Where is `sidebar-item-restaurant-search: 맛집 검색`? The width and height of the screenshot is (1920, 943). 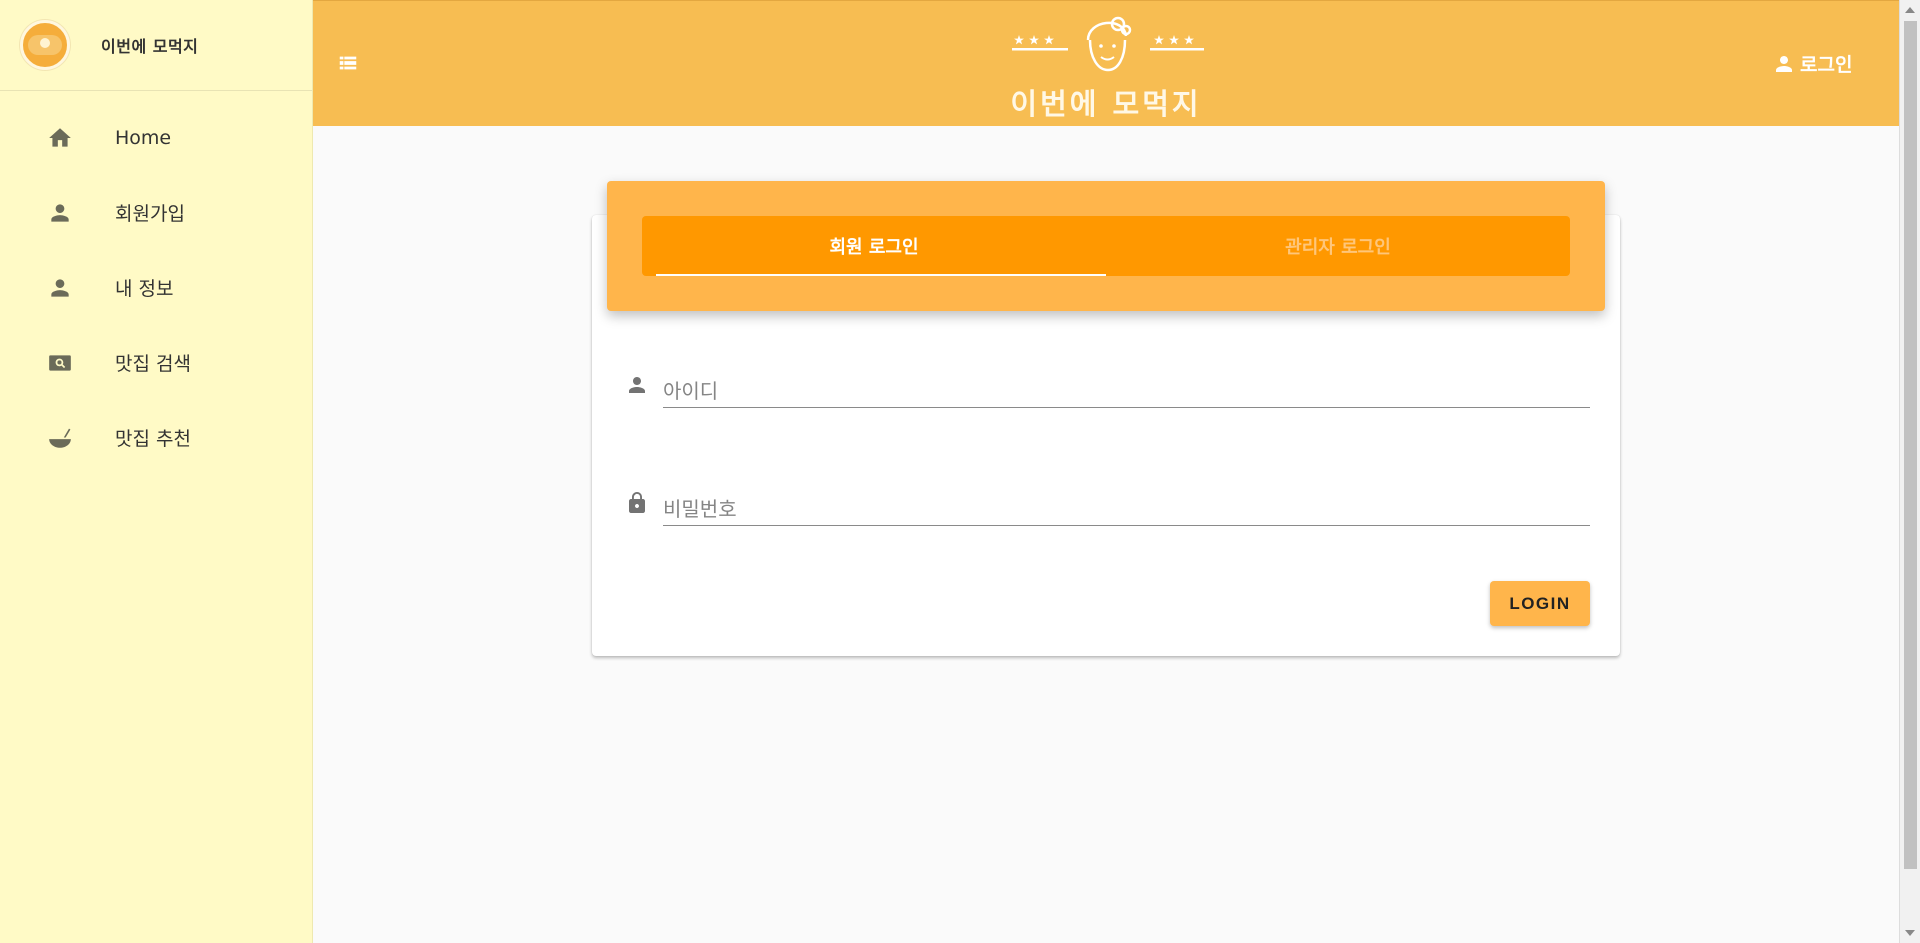
sidebar-item-restaurant-search: 맛집 검색 is located at coordinates (156, 362).